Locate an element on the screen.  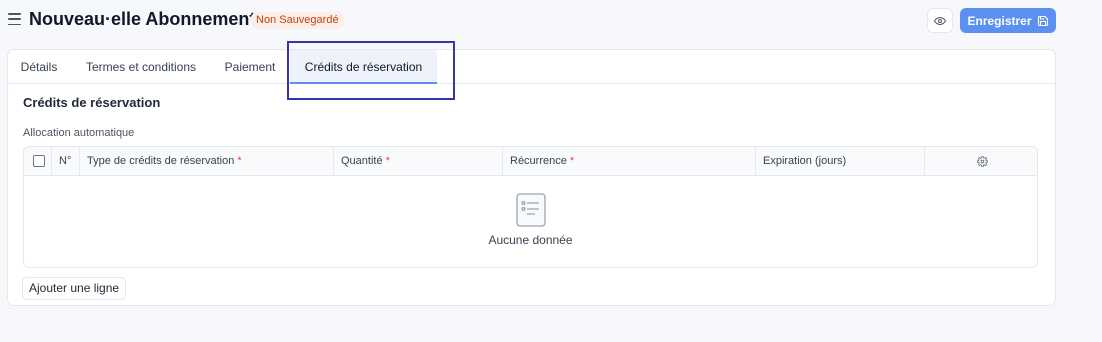
column-expiration: Expiration (jours) is located at coordinates (840, 161).